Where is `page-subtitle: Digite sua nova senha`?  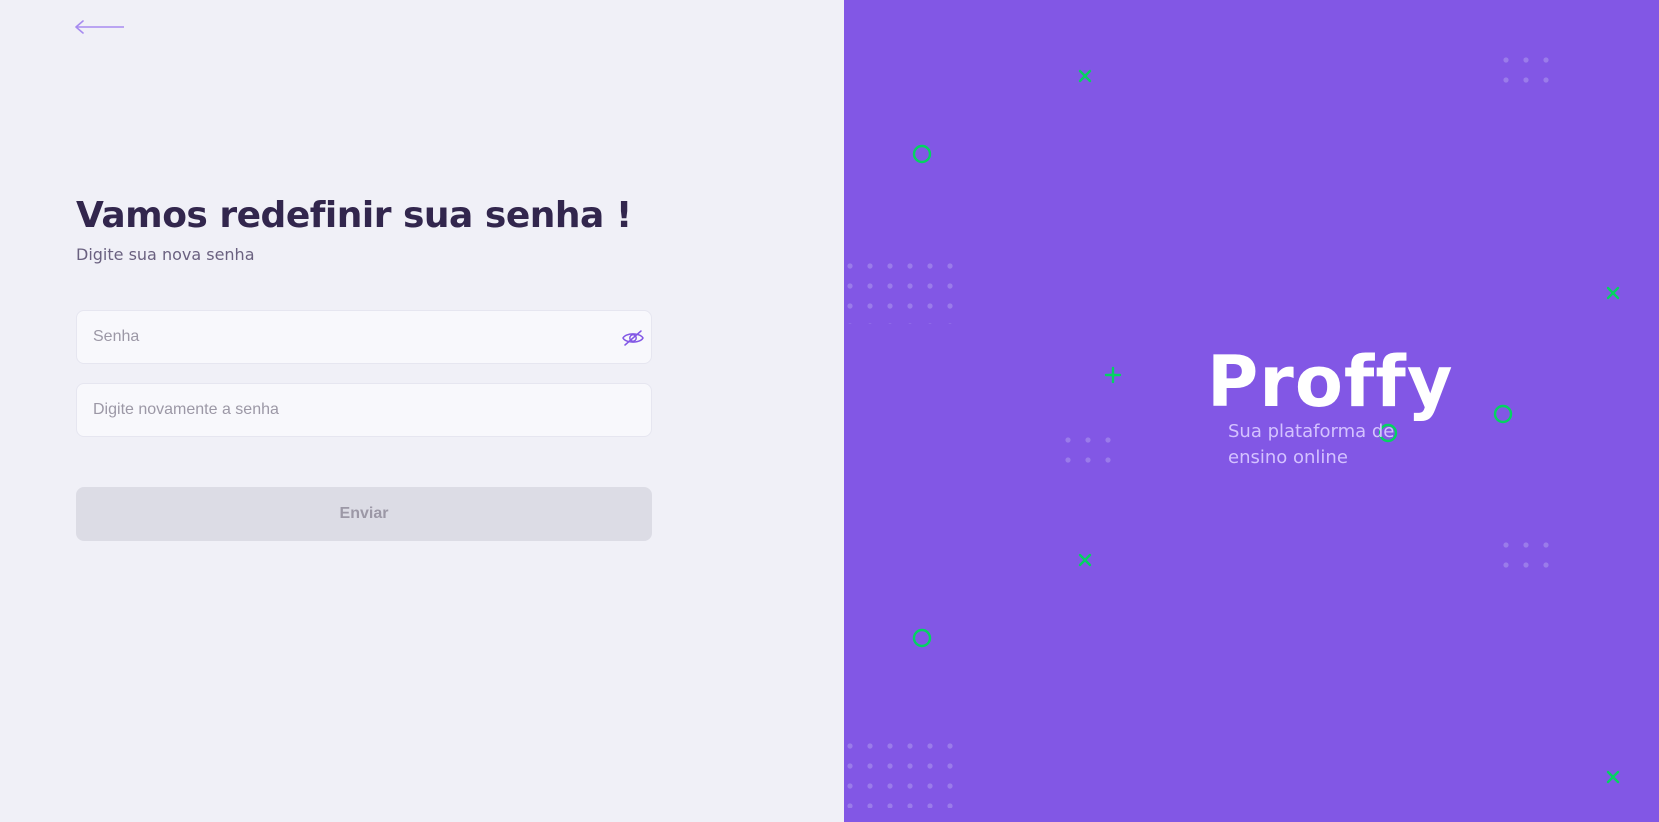 page-subtitle: Digite sua nova senha is located at coordinates (165, 254).